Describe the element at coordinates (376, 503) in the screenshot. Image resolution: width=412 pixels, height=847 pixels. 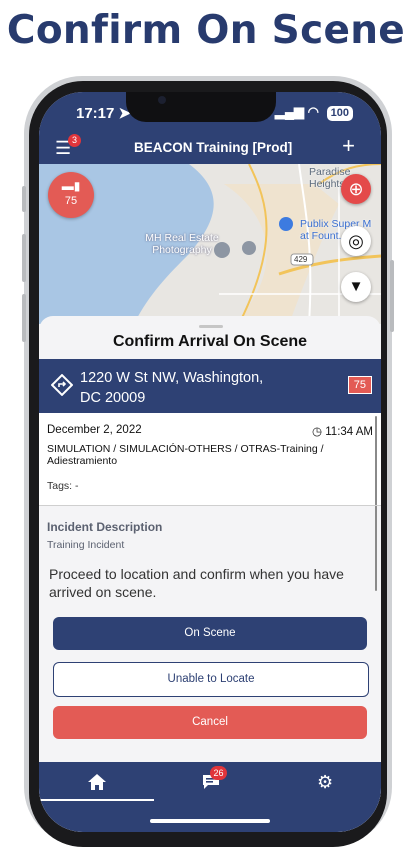
I see `scrollbar` at that location.